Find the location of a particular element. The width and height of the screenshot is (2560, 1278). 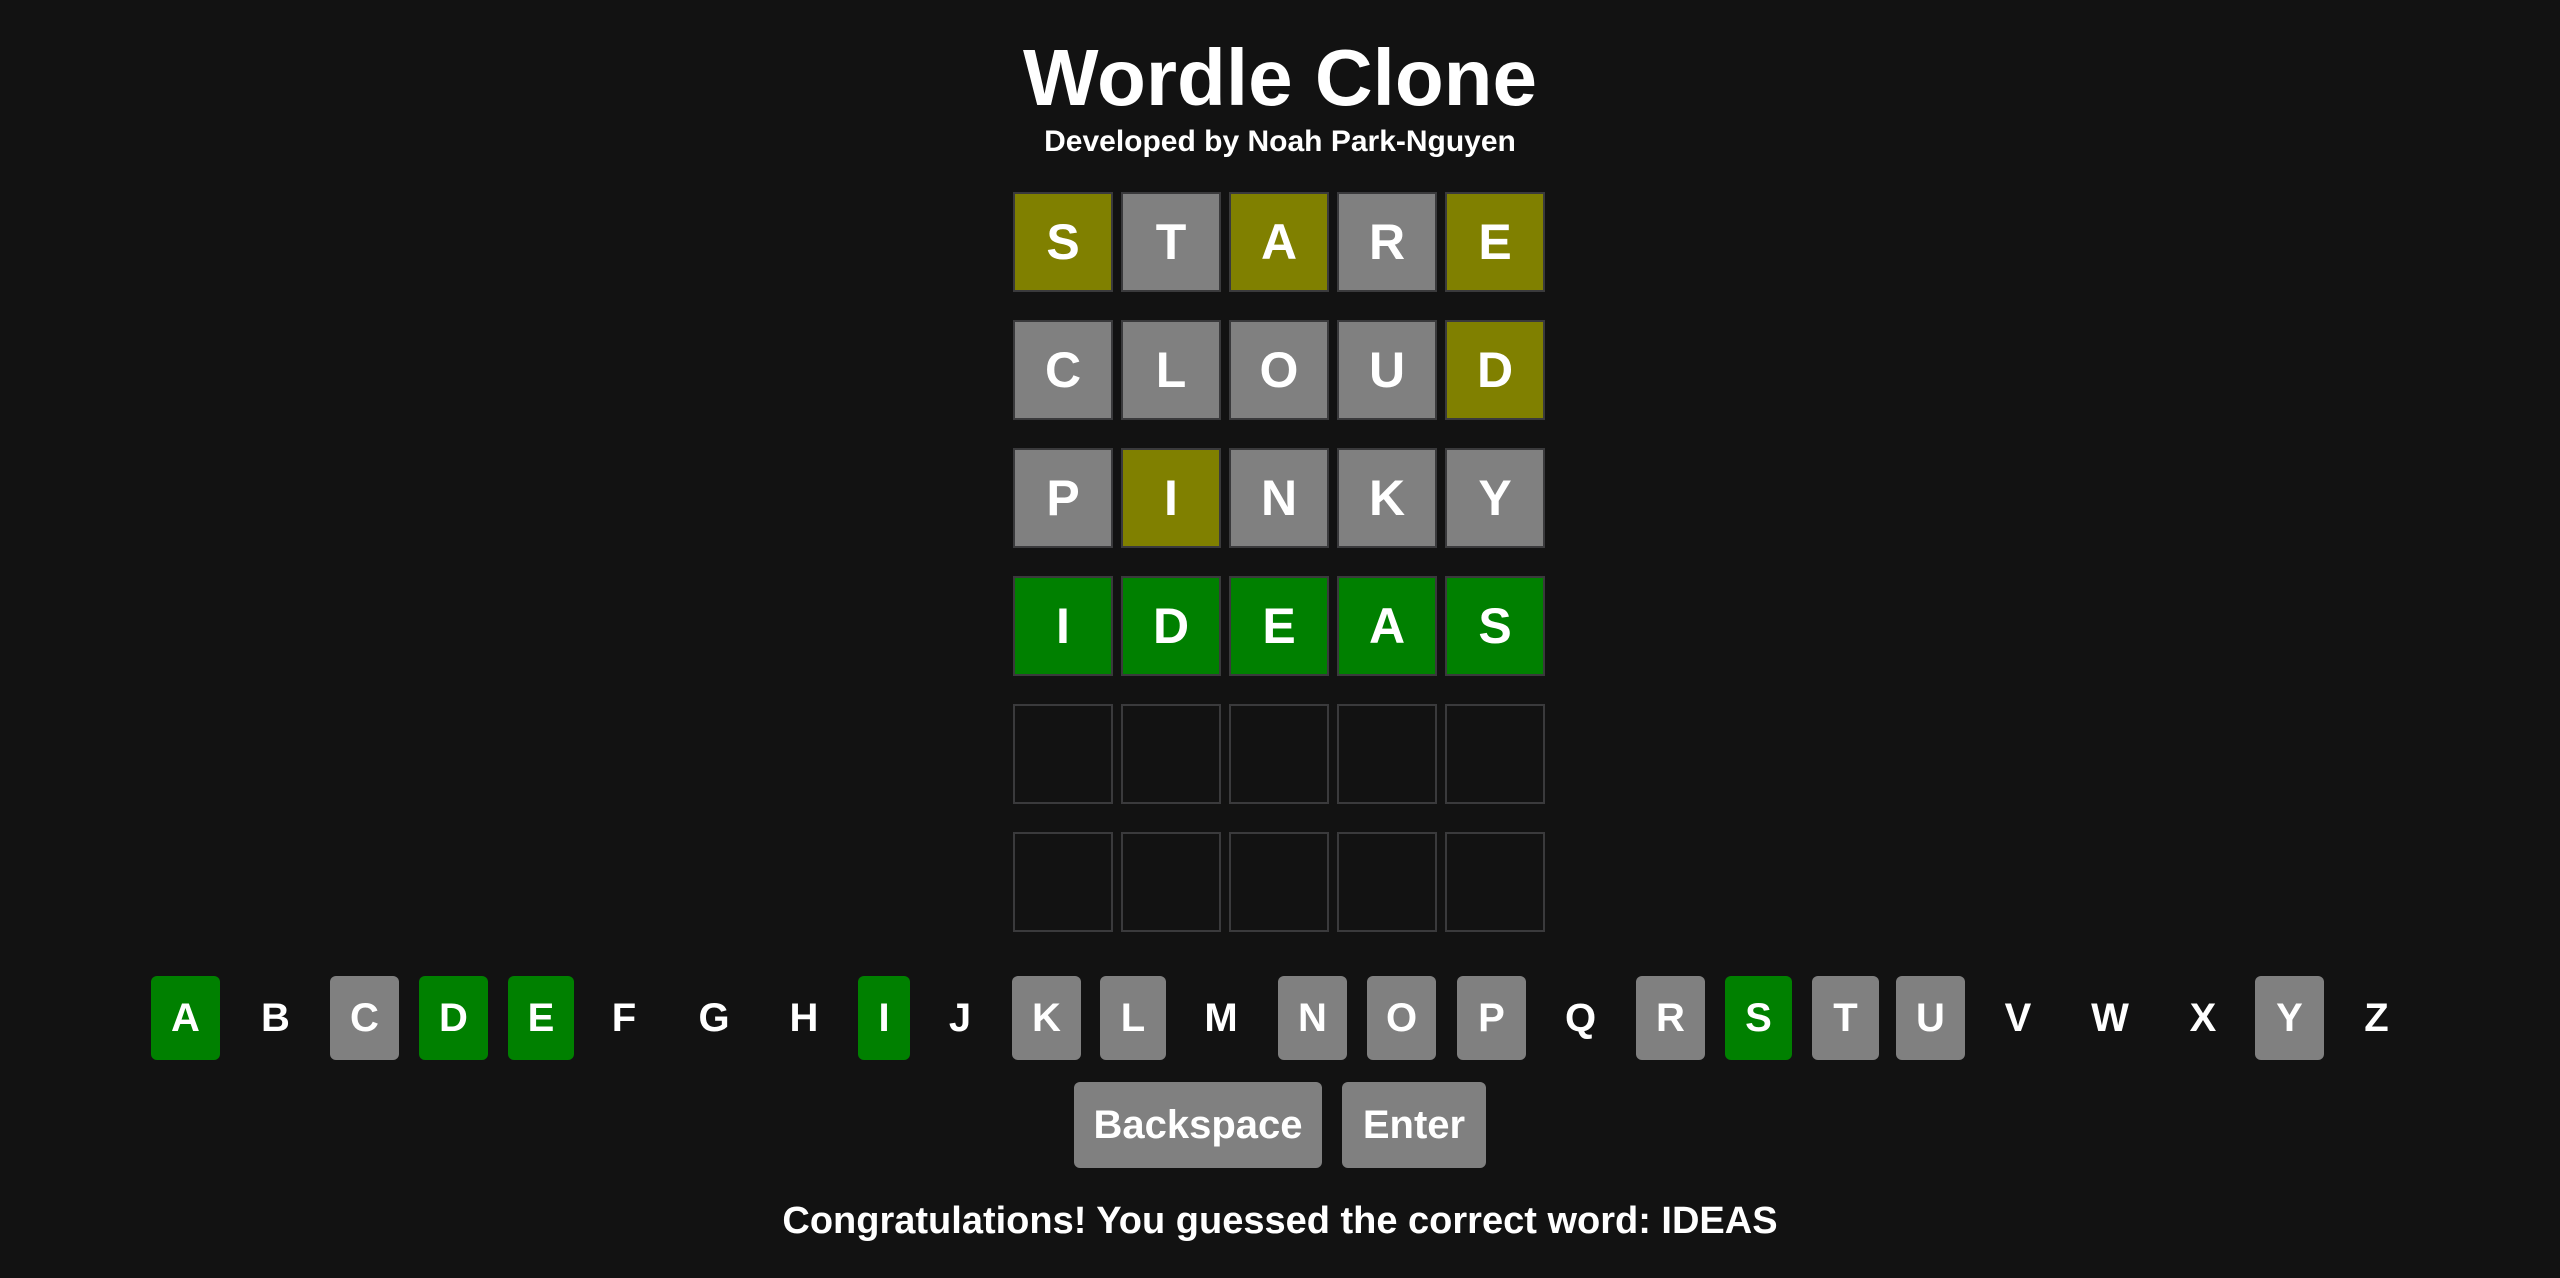

key-x: X is located at coordinates (2203, 1018).